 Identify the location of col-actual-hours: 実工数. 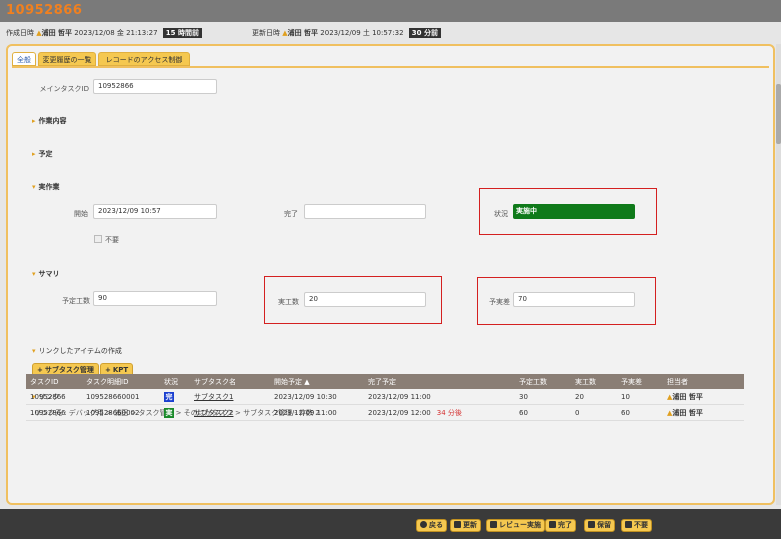
(594, 381).